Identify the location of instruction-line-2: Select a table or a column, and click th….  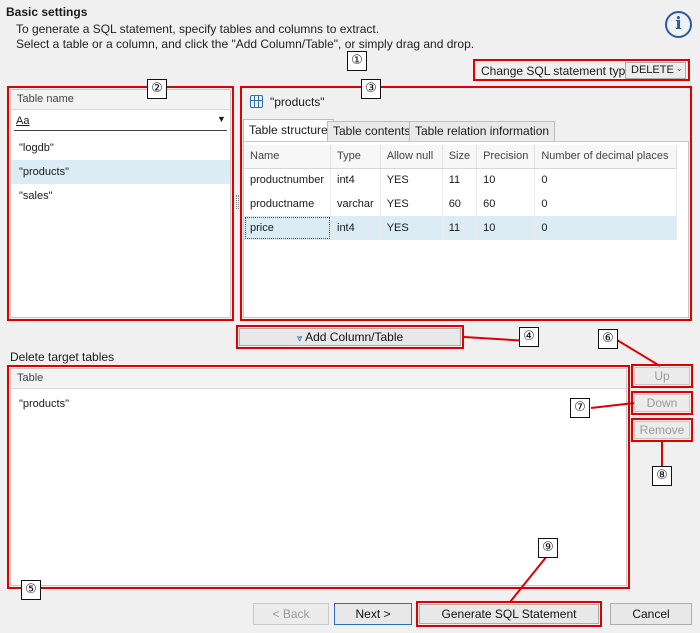
(245, 44).